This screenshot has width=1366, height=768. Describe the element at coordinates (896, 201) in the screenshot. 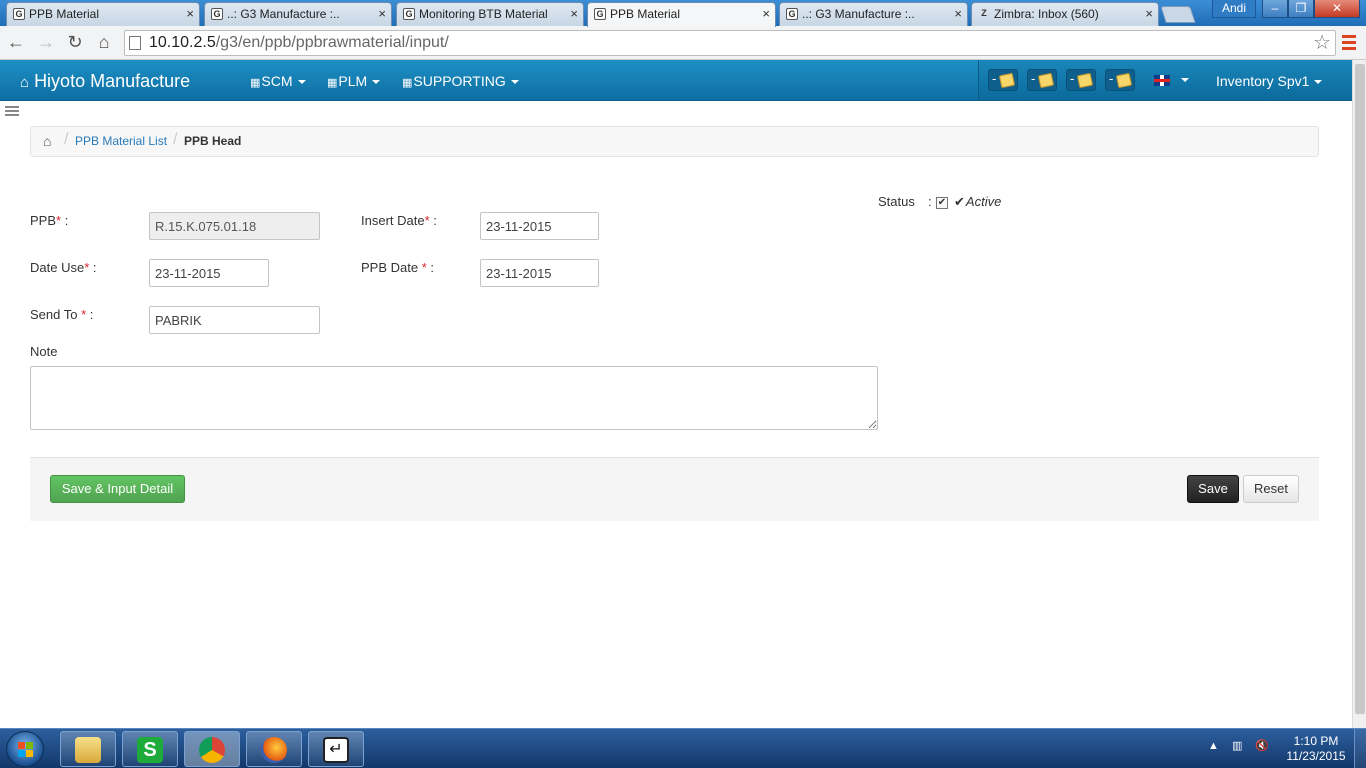

I see `status-label: Status` at that location.